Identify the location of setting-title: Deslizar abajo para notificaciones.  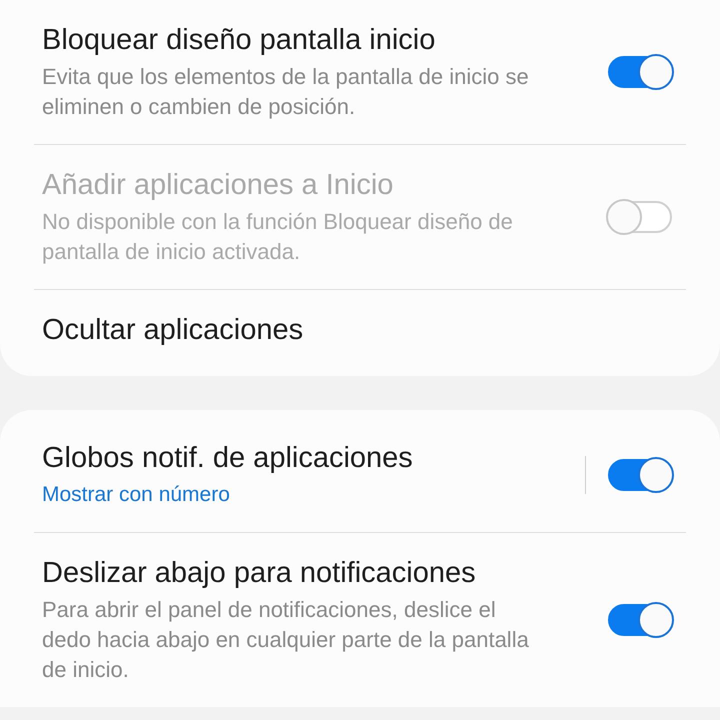
(259, 573).